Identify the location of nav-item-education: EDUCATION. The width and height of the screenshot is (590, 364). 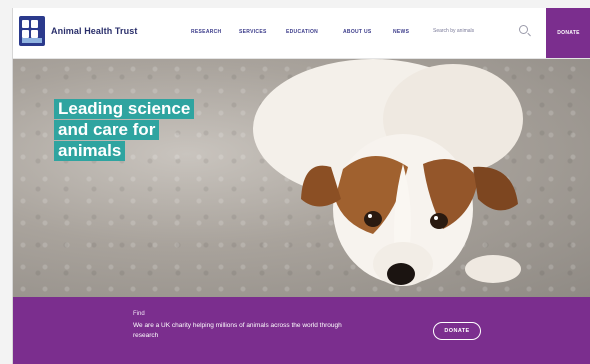
(302, 32).